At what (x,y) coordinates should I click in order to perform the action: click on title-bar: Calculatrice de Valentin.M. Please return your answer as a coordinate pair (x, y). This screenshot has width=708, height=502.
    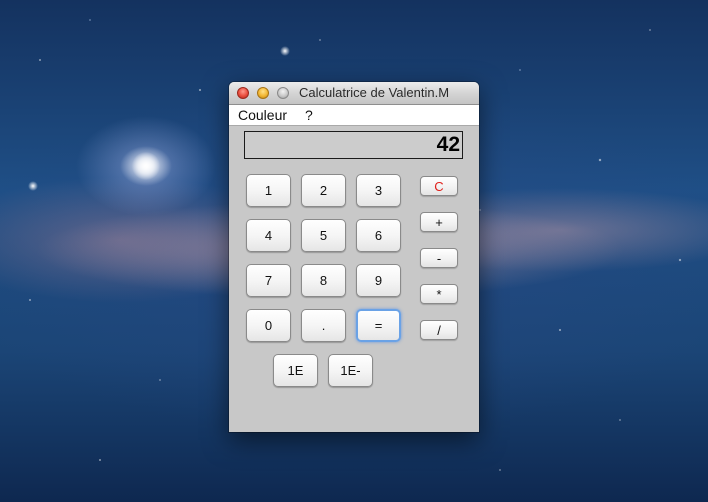
    Looking at the image, I should click on (354, 93).